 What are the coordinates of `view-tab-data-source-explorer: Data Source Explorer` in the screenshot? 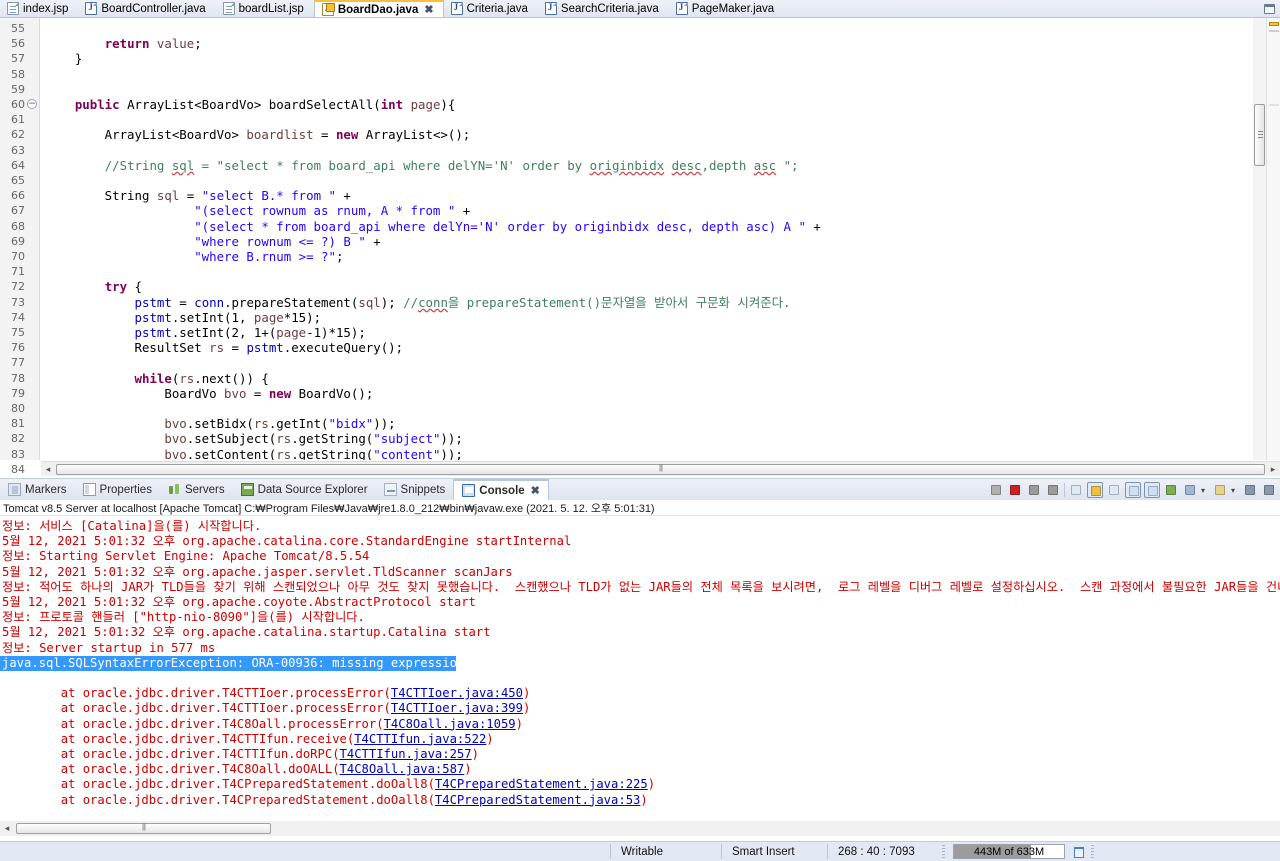 It's located at (304, 489).